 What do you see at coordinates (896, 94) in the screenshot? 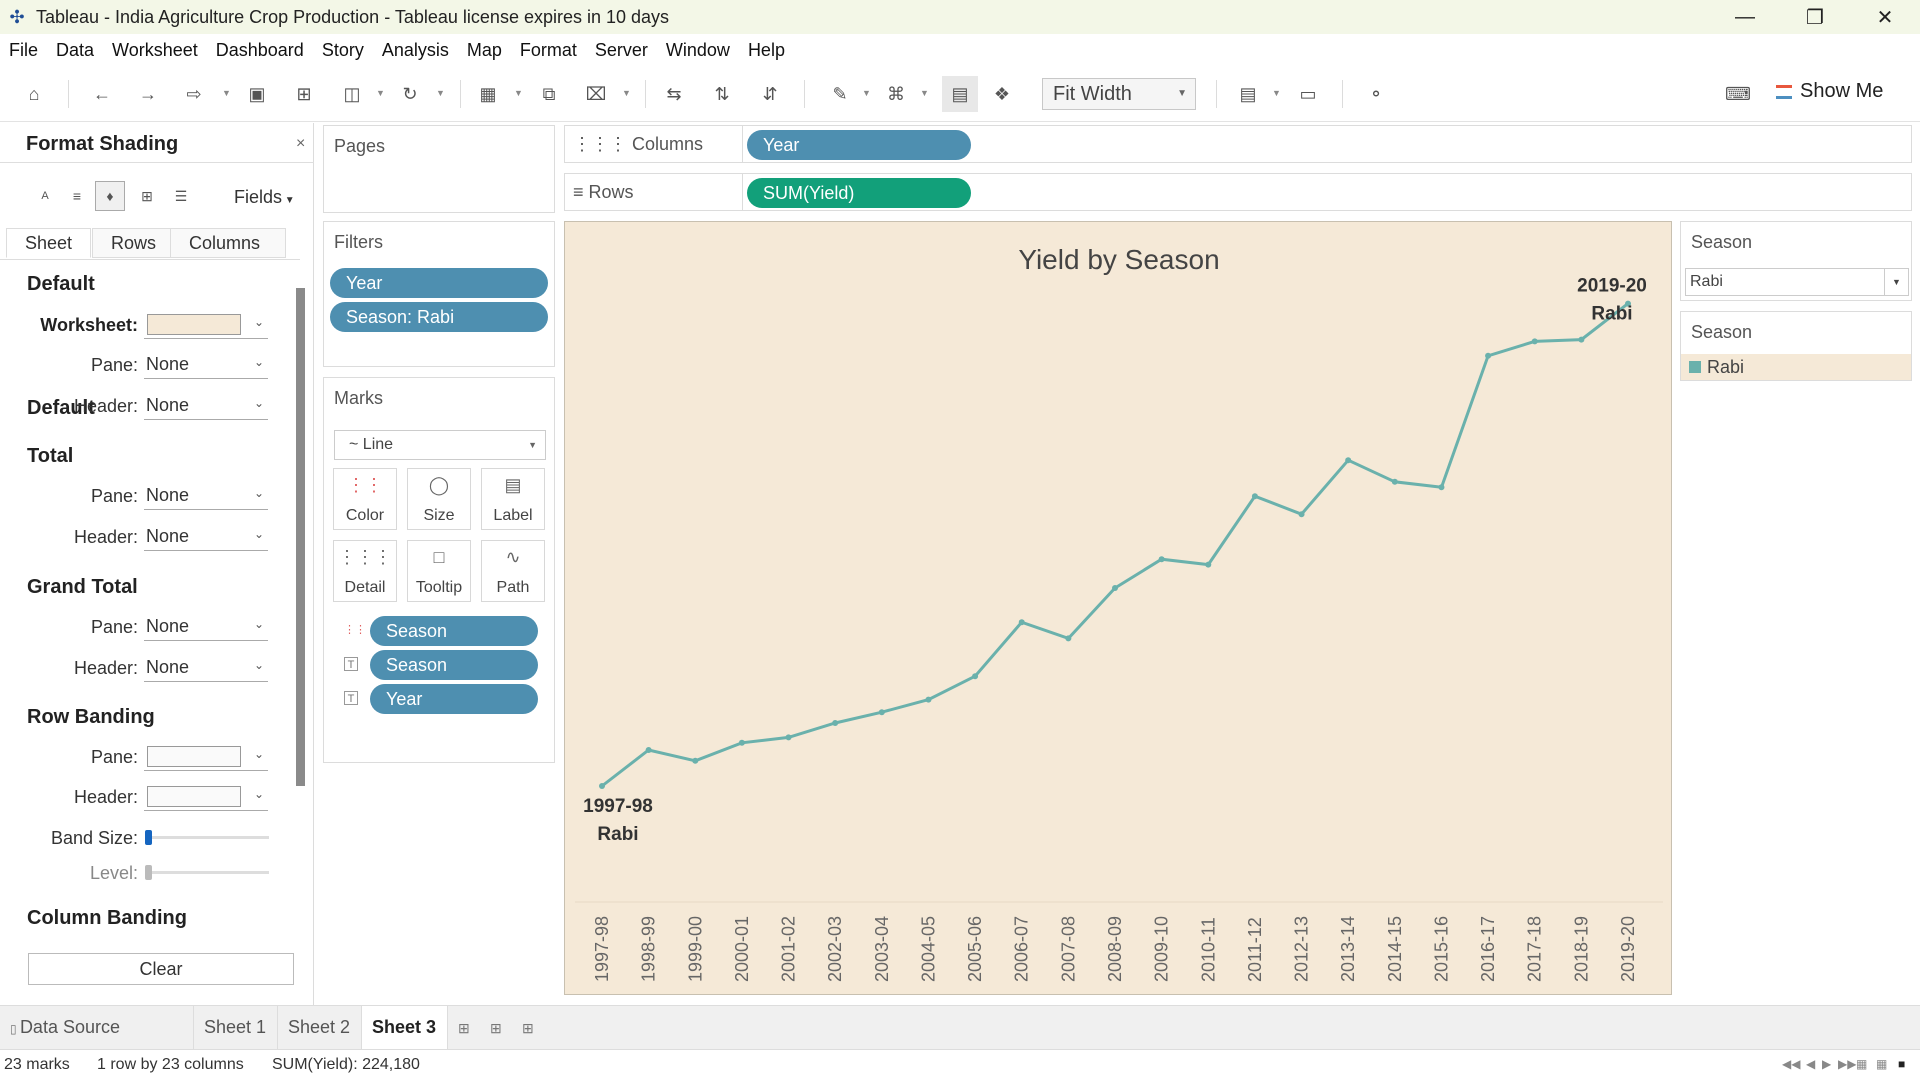
I see `attach-icon: ⌘` at bounding box center [896, 94].